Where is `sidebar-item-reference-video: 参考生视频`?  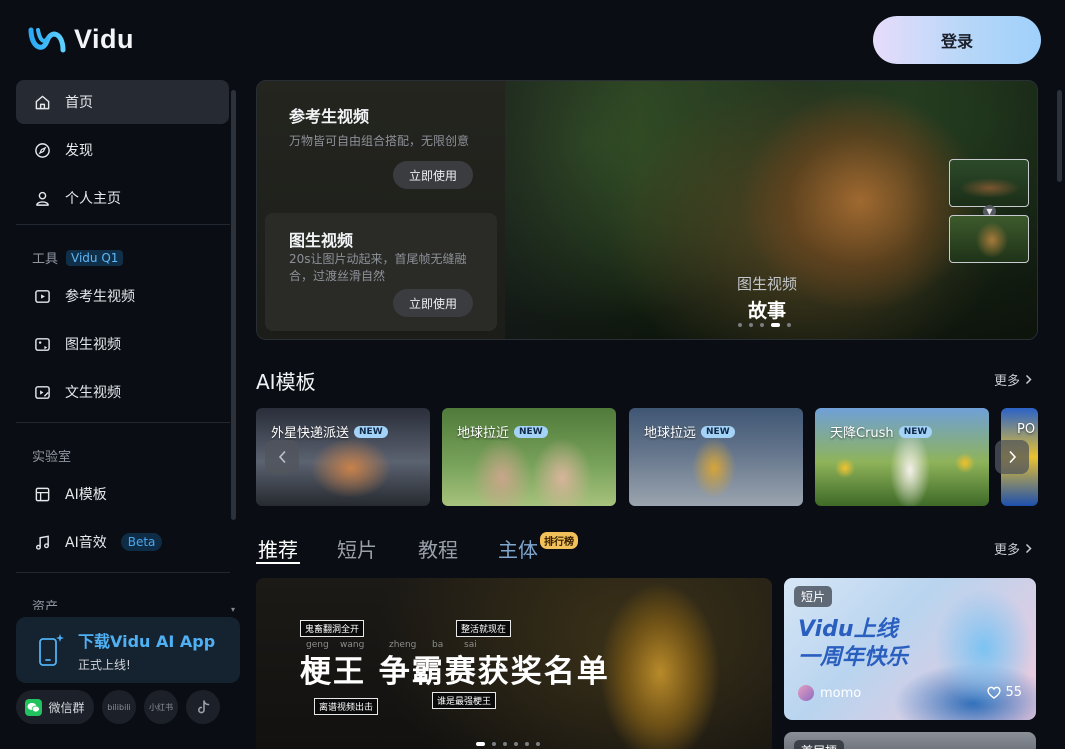 sidebar-item-reference-video: 参考生视频 is located at coordinates (122, 296).